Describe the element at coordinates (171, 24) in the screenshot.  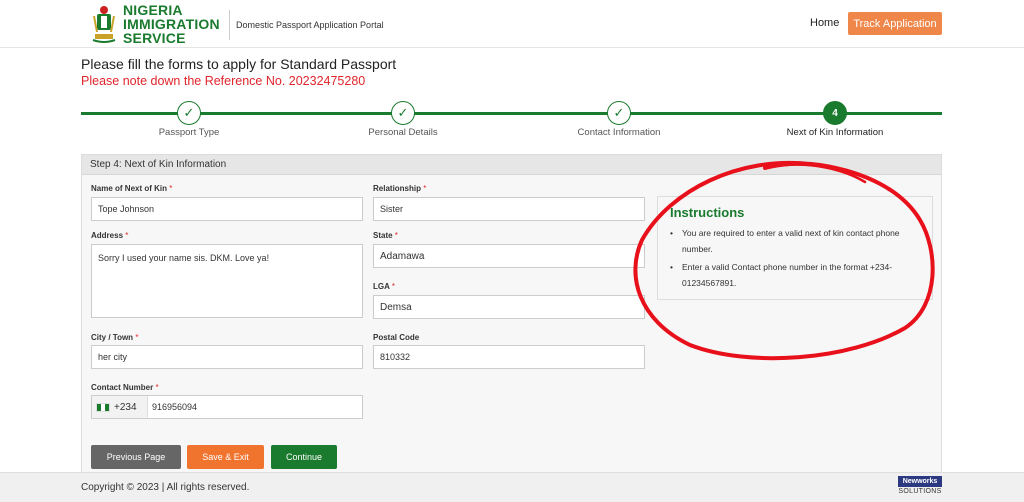
I see `org-logo-text: NIGERIA IMMIGRATION SERVICE` at that location.